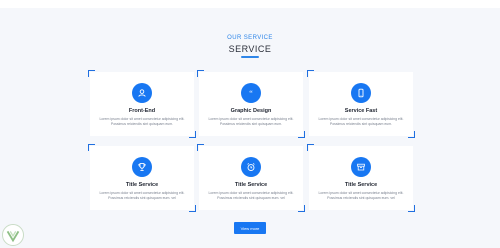 Image resolution: width=500 pixels, height=248 pixels. I want to click on section-title: SERVICE, so click(250, 49).